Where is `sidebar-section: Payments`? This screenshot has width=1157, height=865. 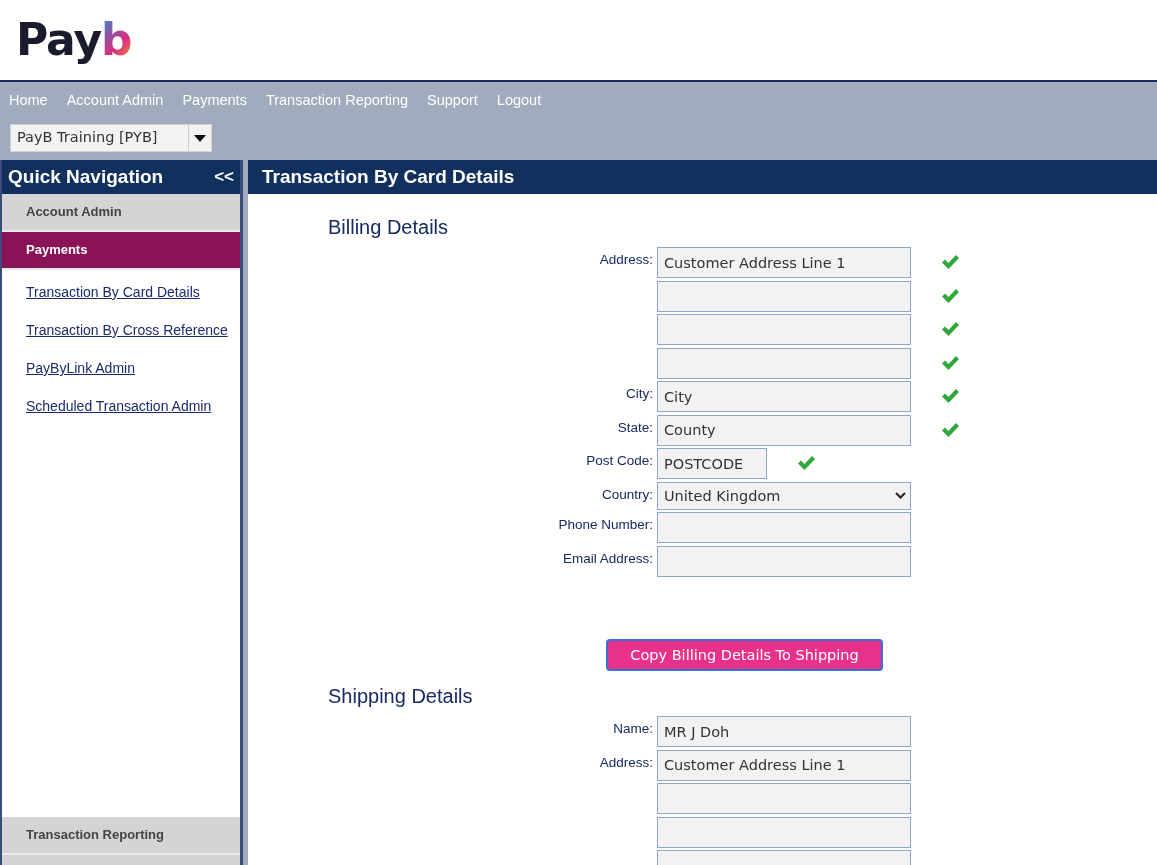 sidebar-section: Payments is located at coordinates (121, 251).